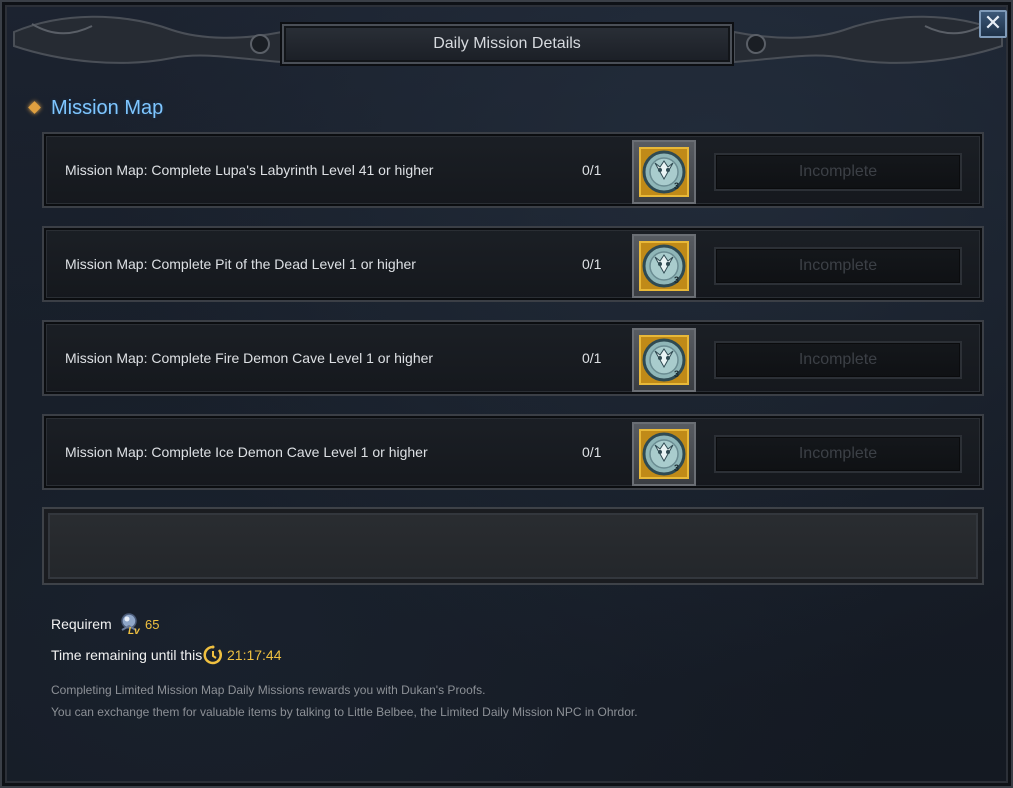 The image size is (1013, 788). I want to click on time-remaining-label: Time remaining until this, so click(127, 655).